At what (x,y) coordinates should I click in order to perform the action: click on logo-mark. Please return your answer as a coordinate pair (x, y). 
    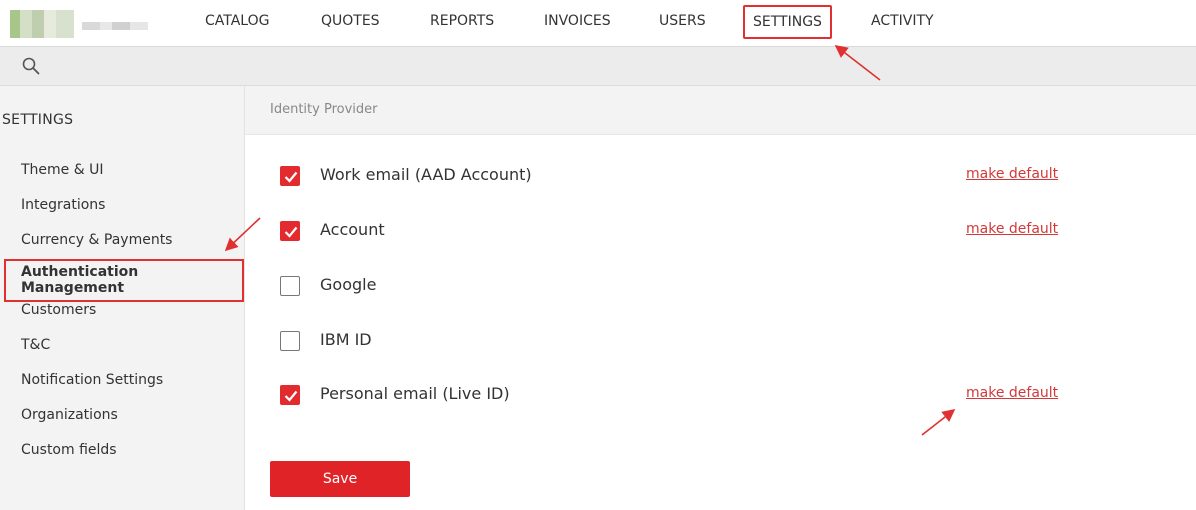
    Looking at the image, I should click on (42, 24).